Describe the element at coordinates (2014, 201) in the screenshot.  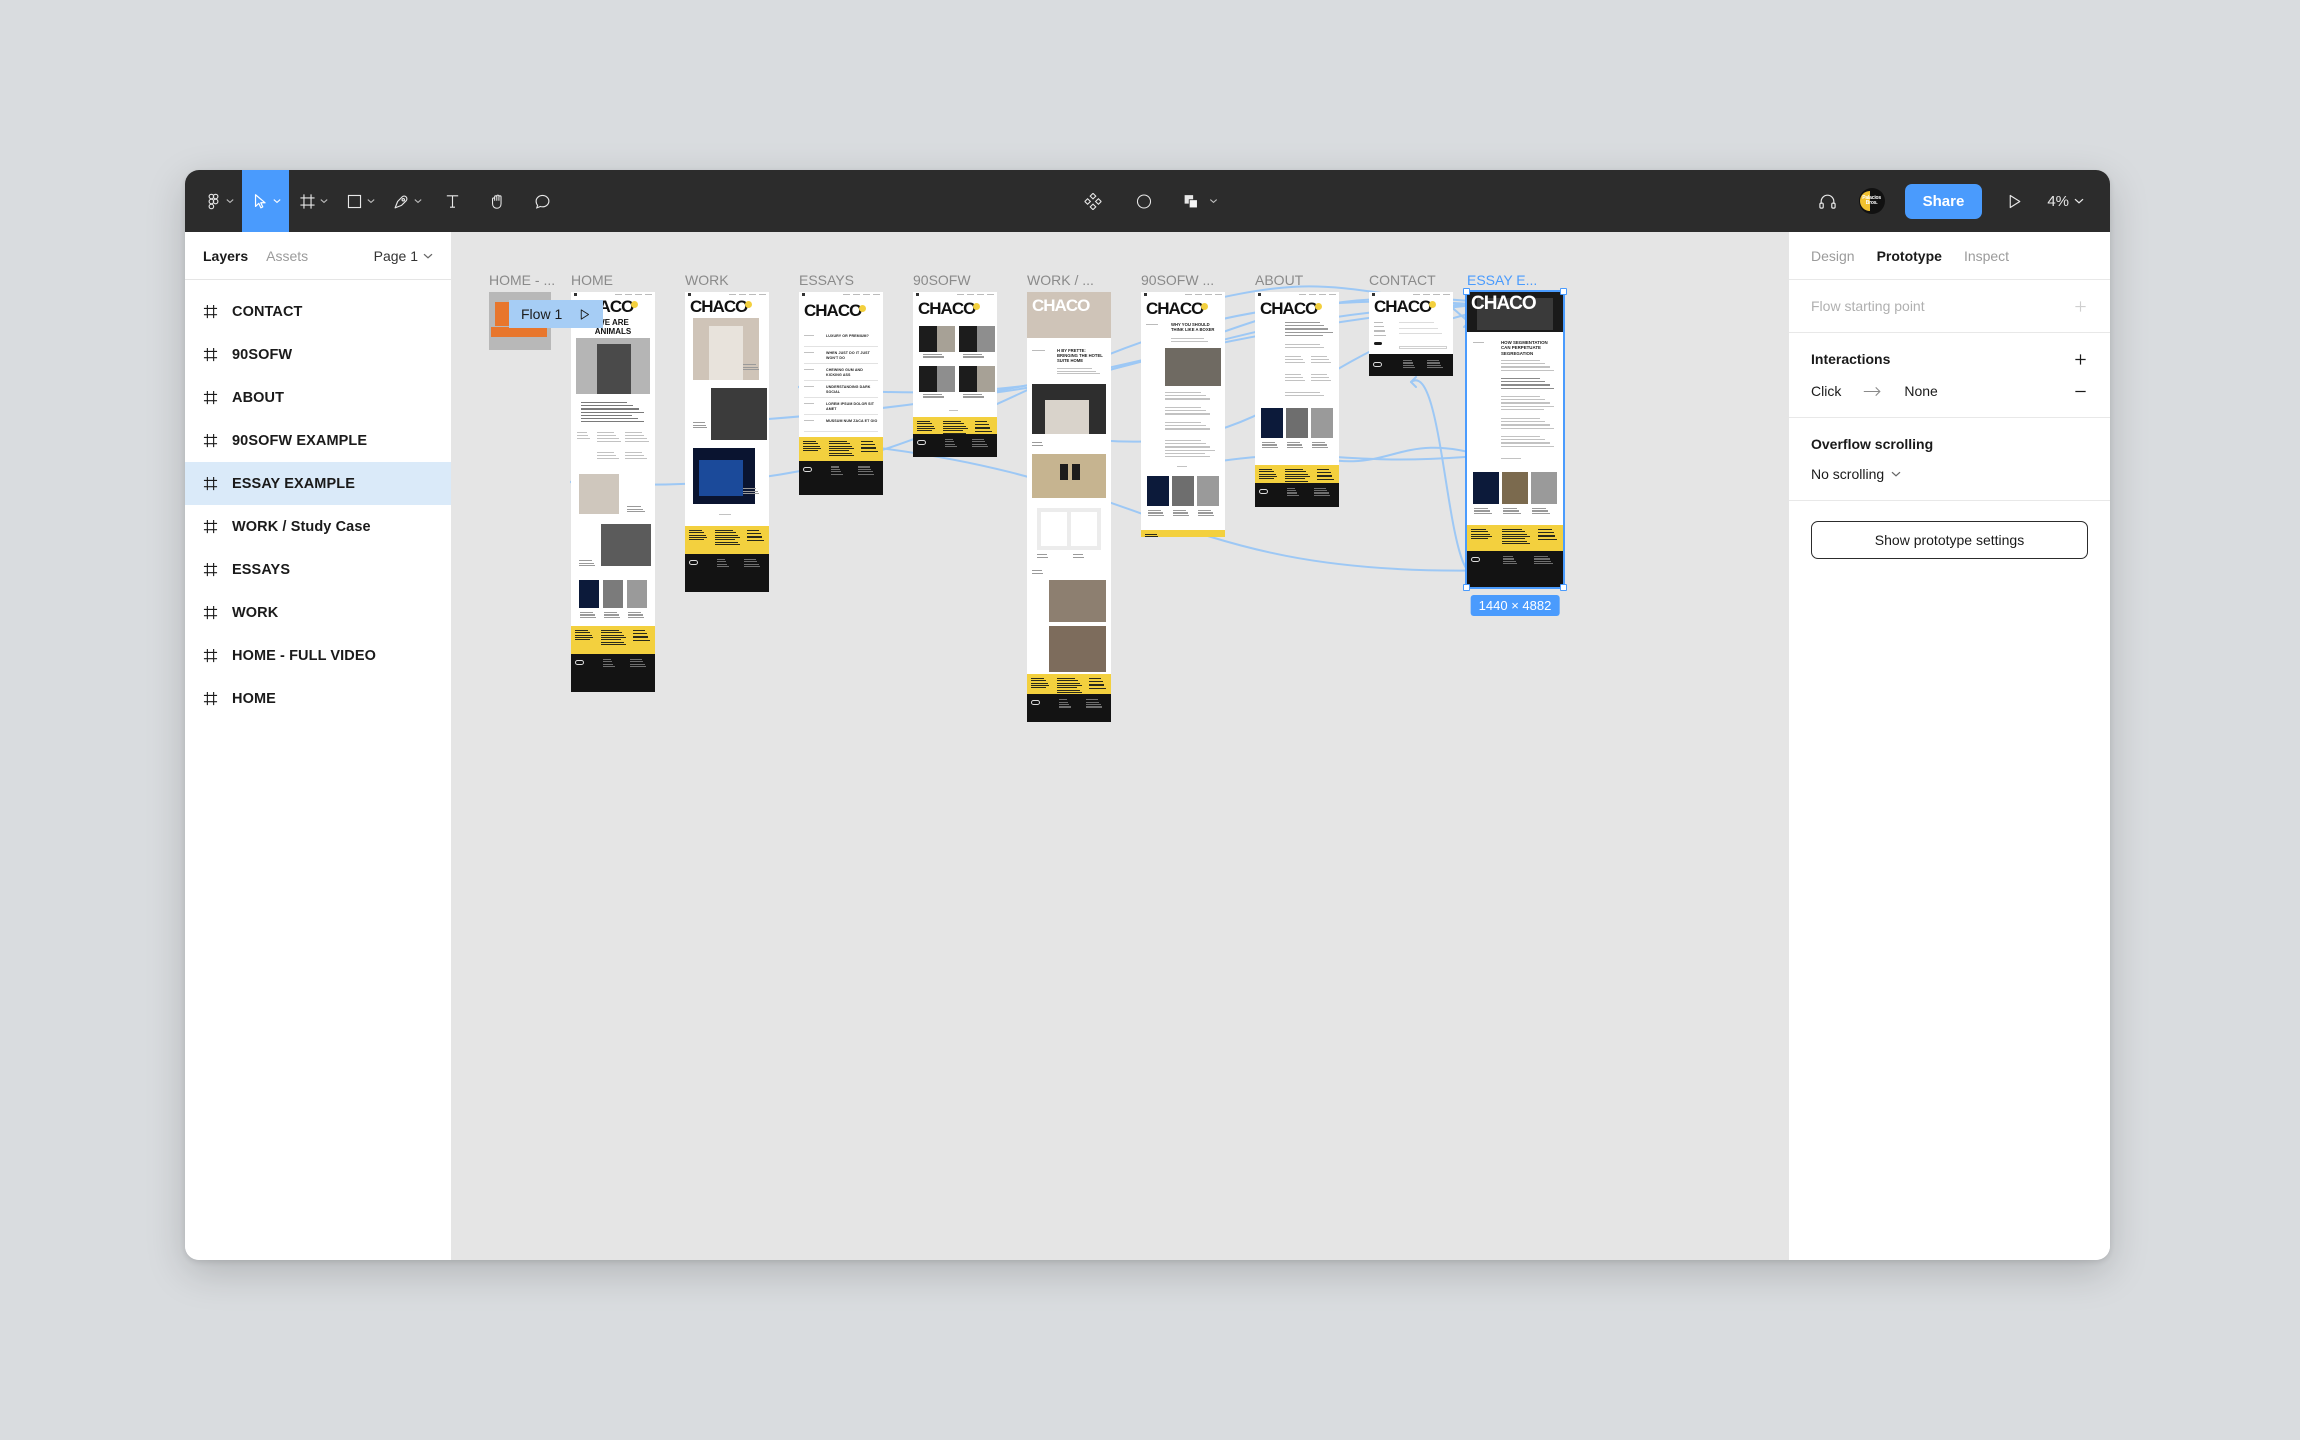
I see `present-button` at that location.